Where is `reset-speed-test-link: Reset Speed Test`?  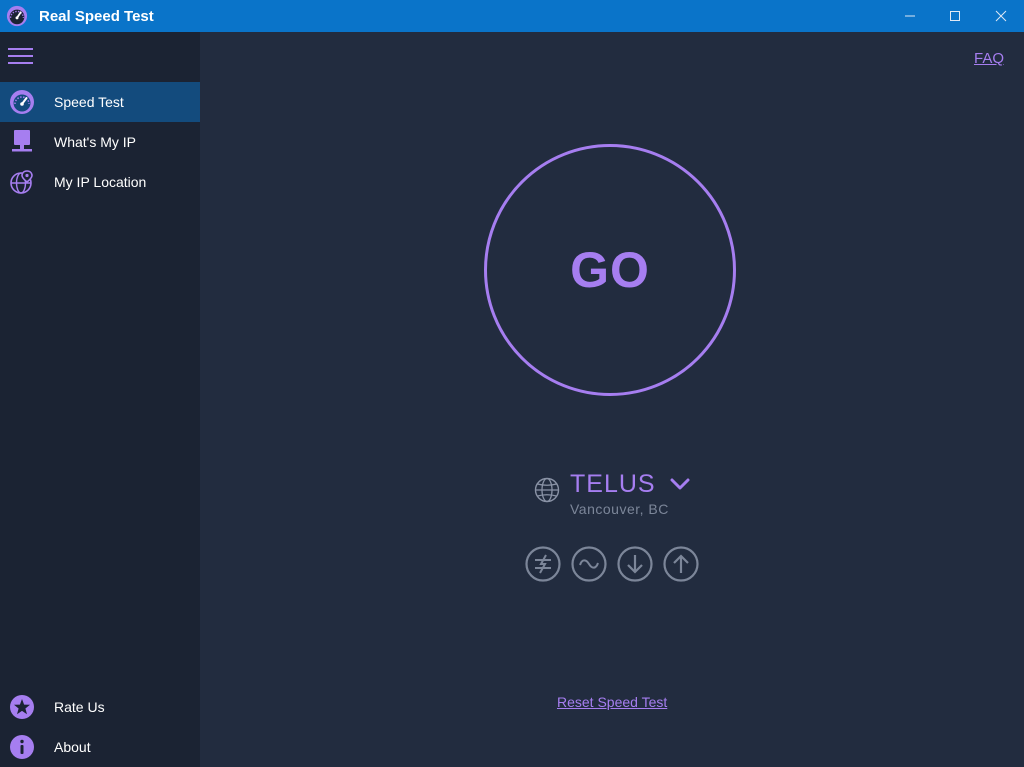
reset-speed-test-link: Reset Speed Test is located at coordinates (612, 702).